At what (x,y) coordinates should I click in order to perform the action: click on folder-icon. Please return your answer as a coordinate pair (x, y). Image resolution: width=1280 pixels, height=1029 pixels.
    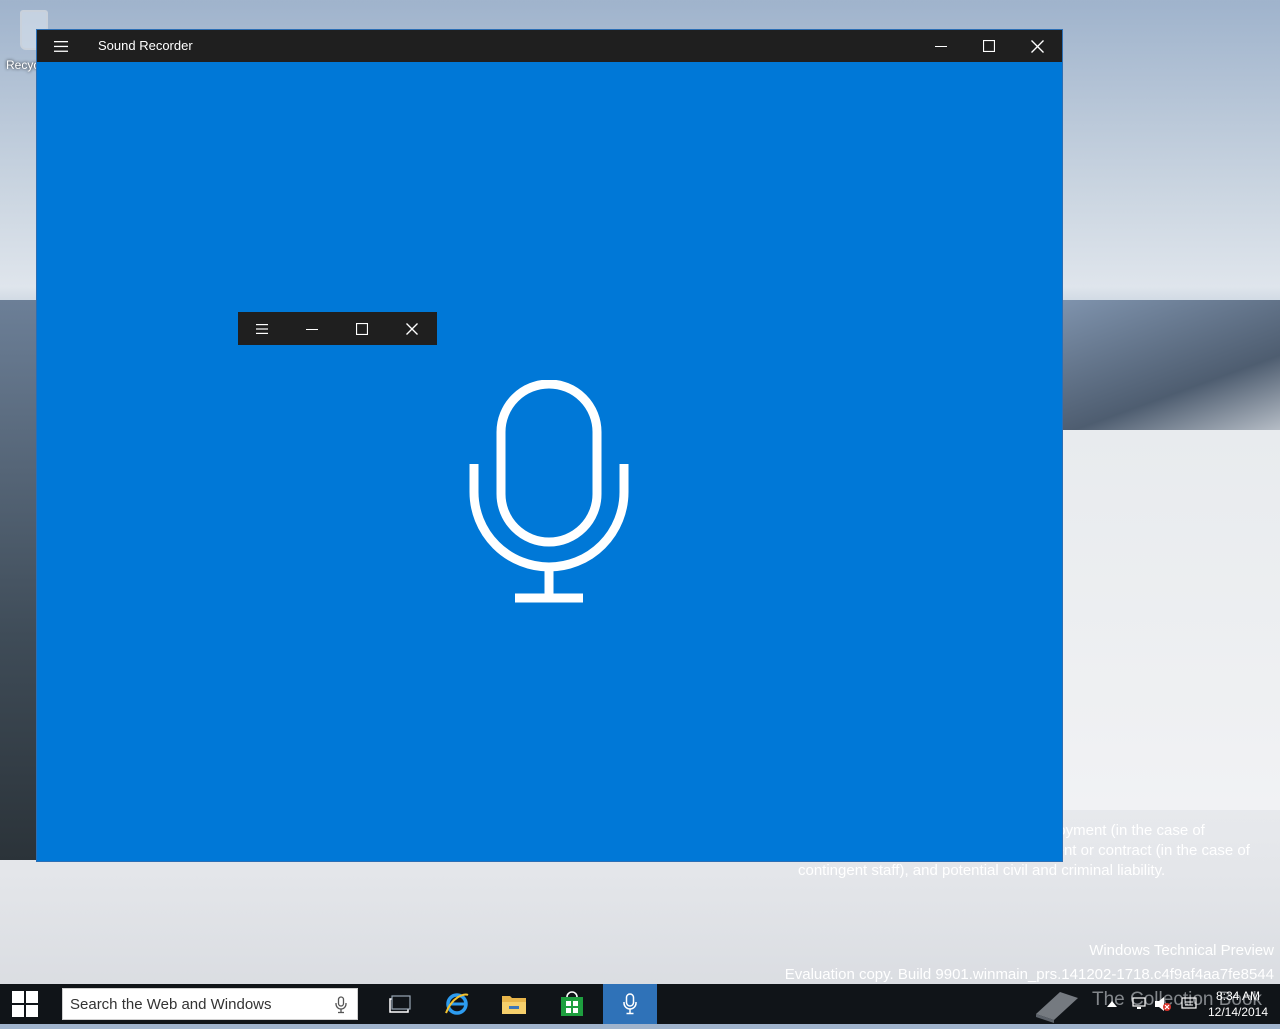
    Looking at the image, I should click on (514, 1005).